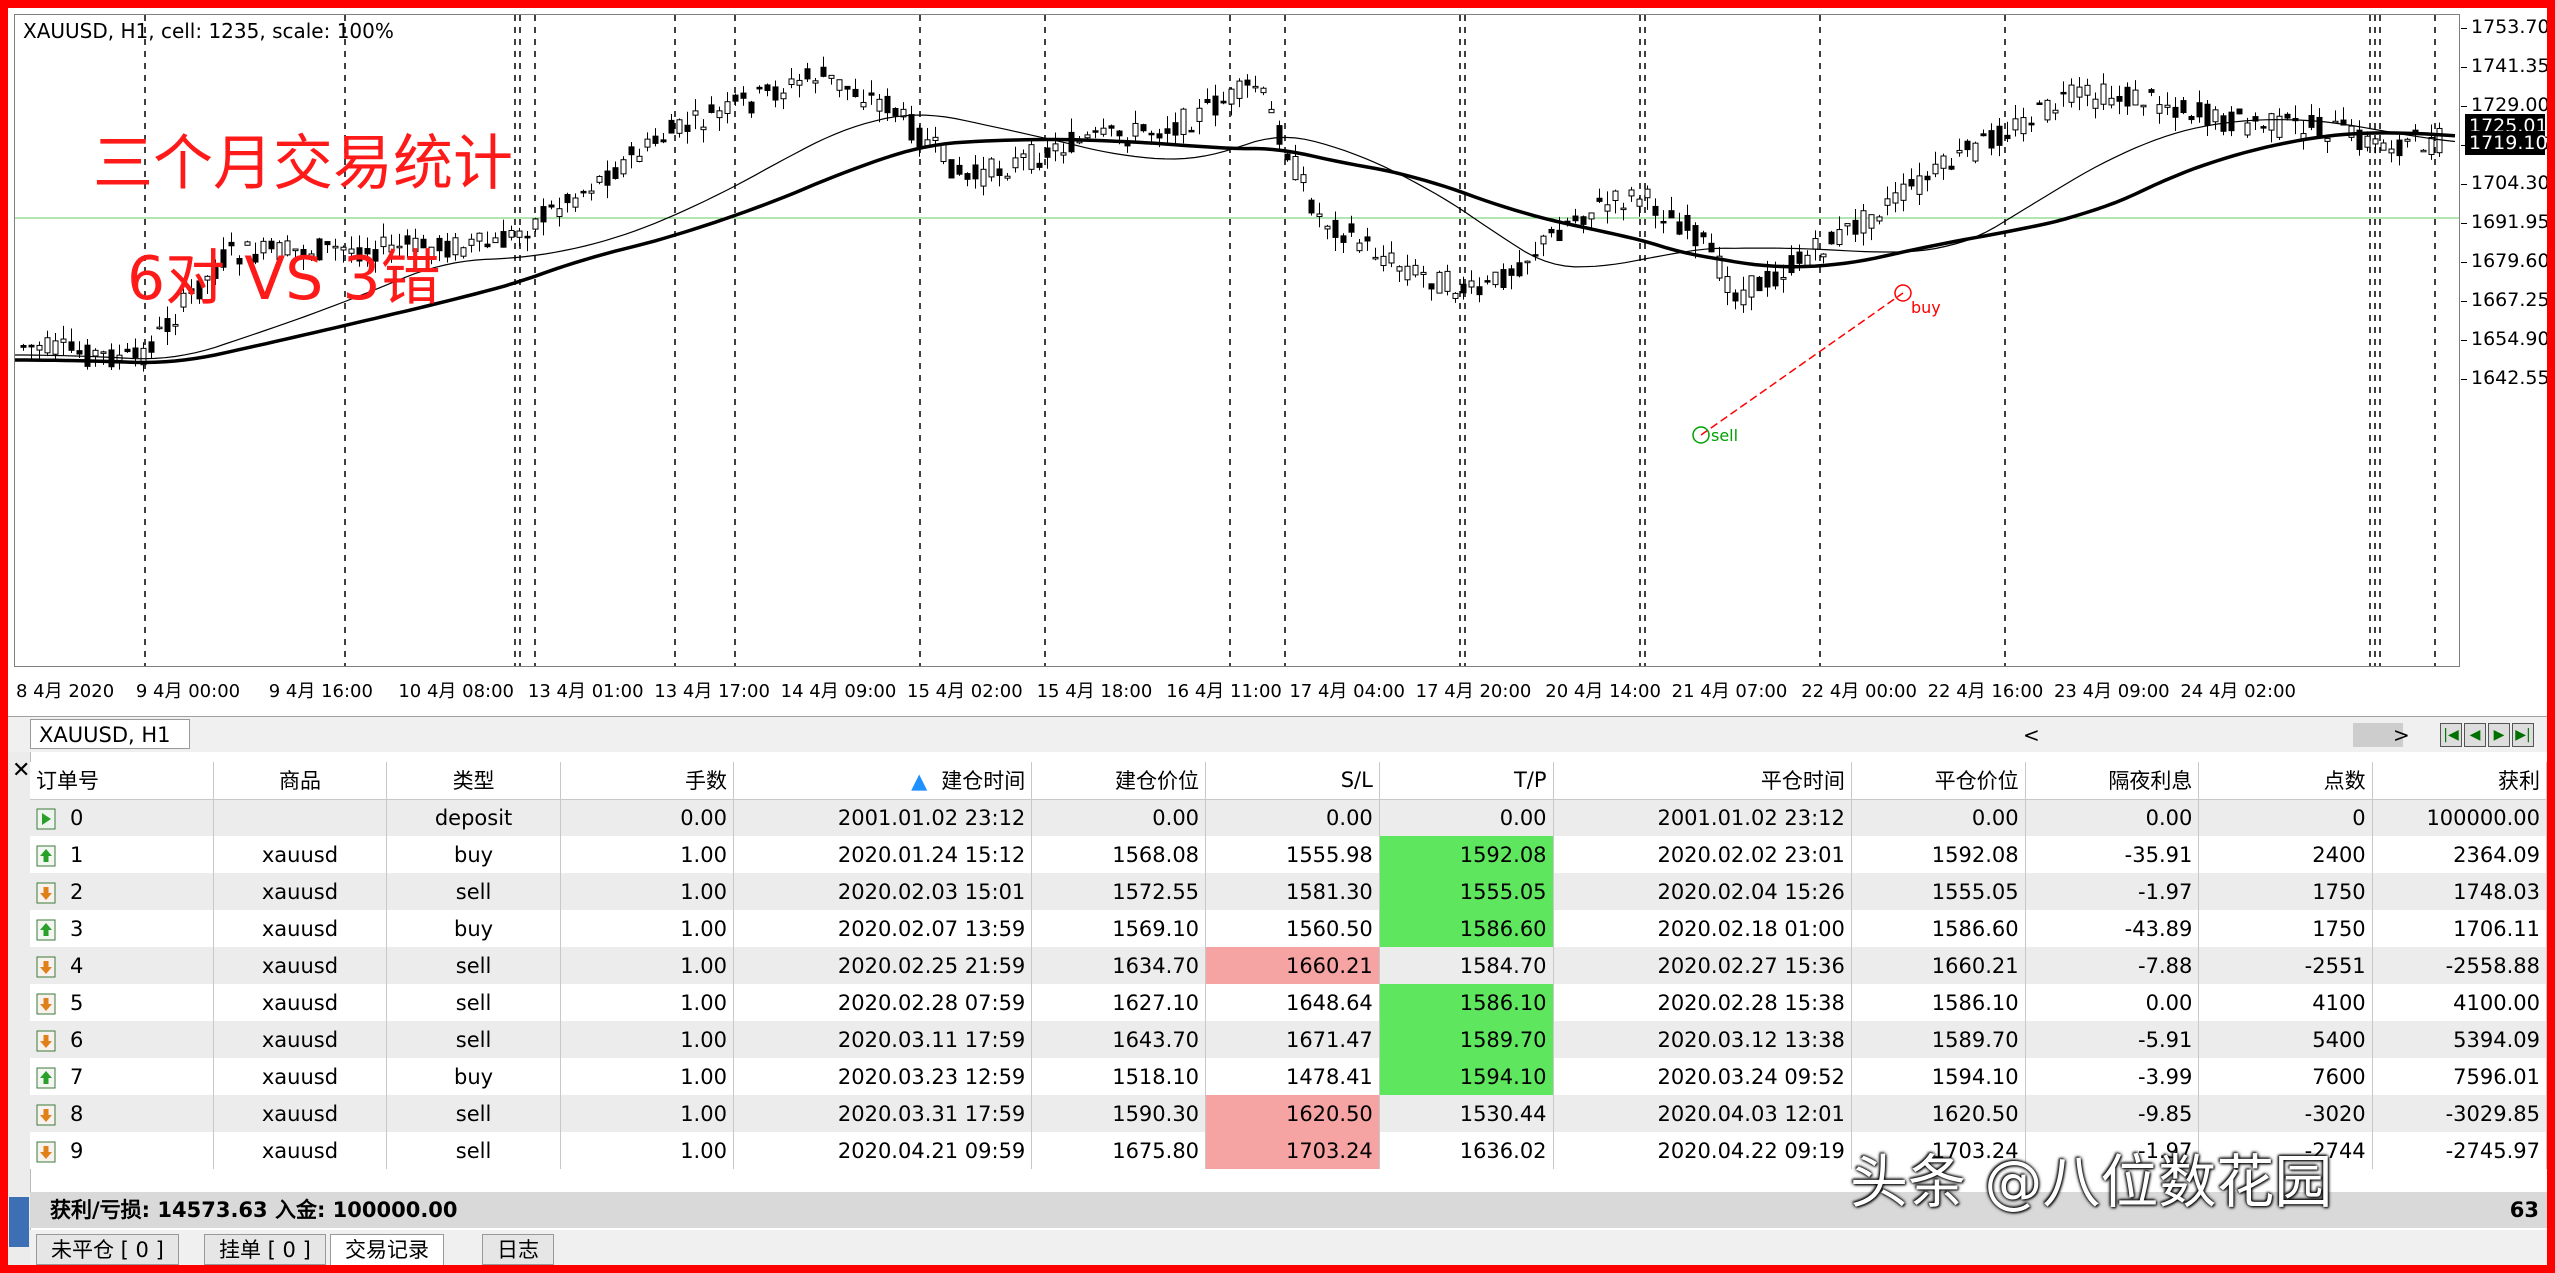  I want to click on cell-profit: 4100.00, so click(2460, 1002).